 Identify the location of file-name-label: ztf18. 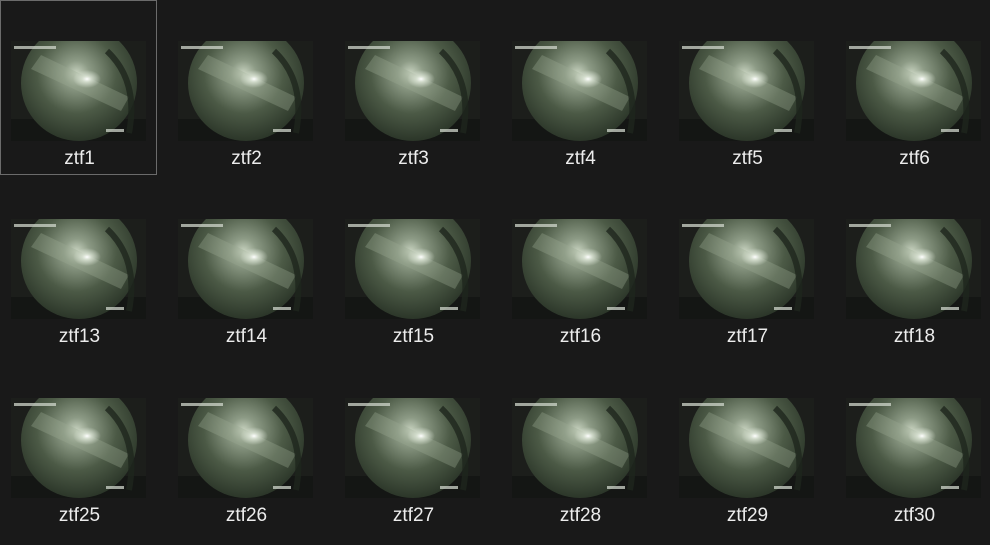
(914, 336).